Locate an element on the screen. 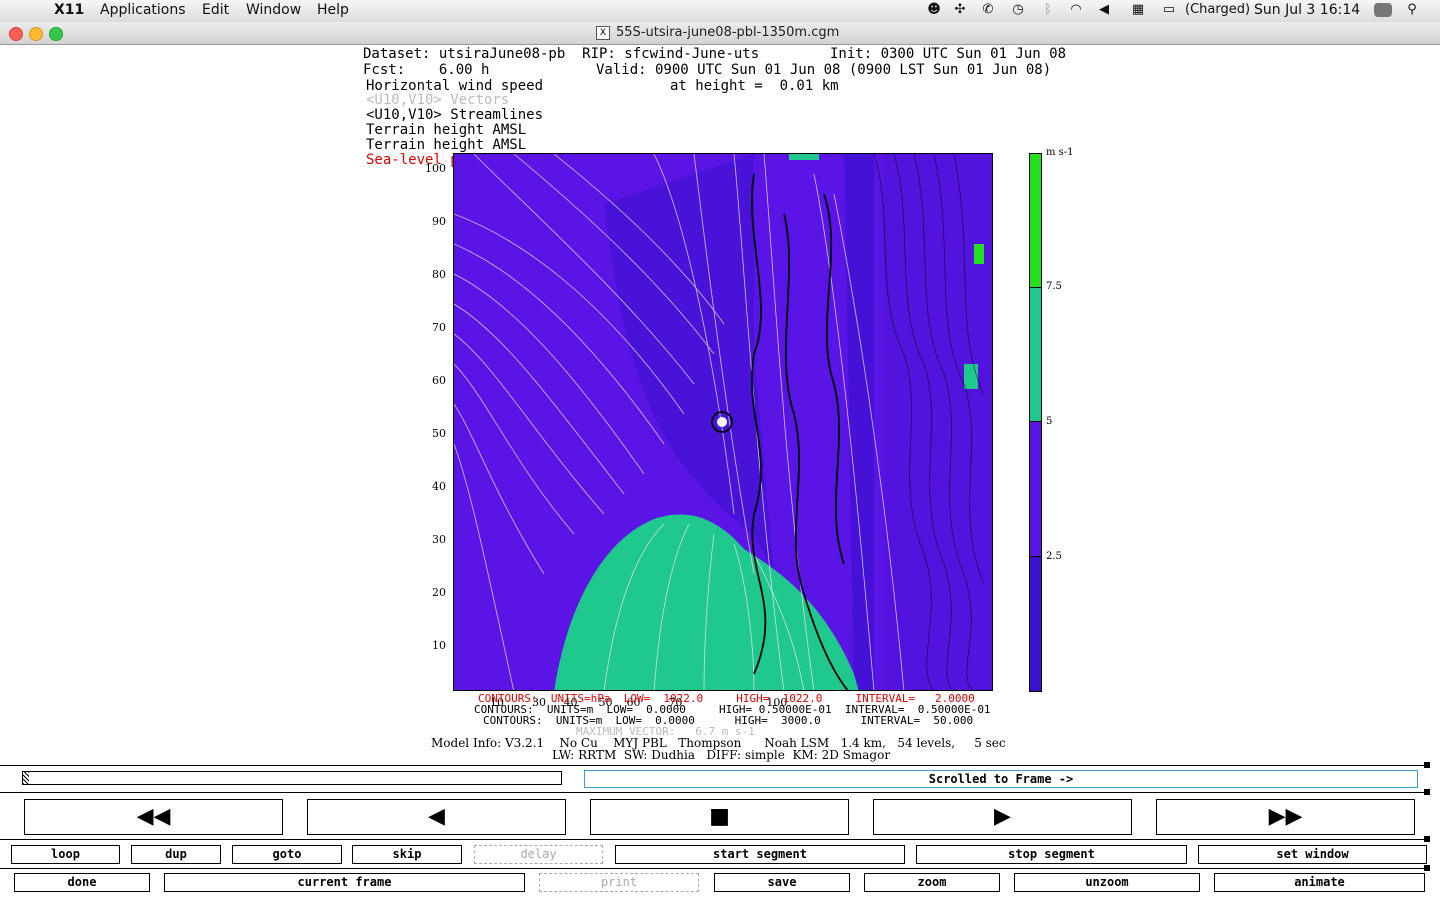 The width and height of the screenshot is (1440, 900). y-tick-label: 30 is located at coordinates (439, 539).